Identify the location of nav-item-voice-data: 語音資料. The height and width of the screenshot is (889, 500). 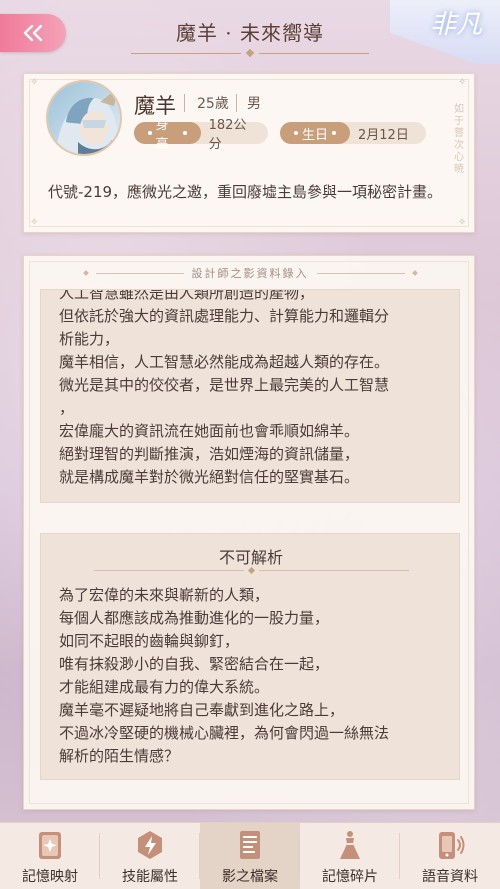
(450, 856).